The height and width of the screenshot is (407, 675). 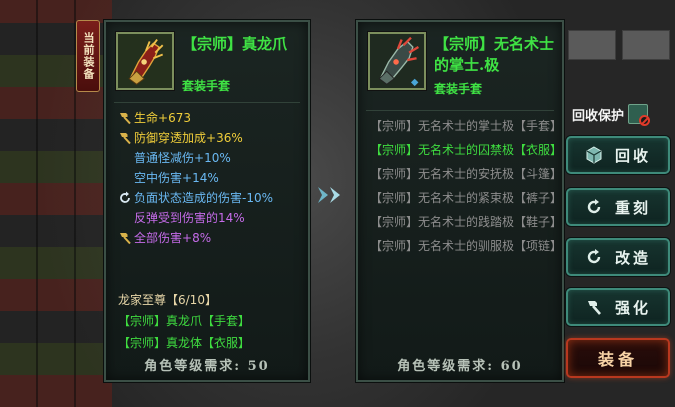 I want to click on remake-button-label: 改造, so click(x=632, y=257).